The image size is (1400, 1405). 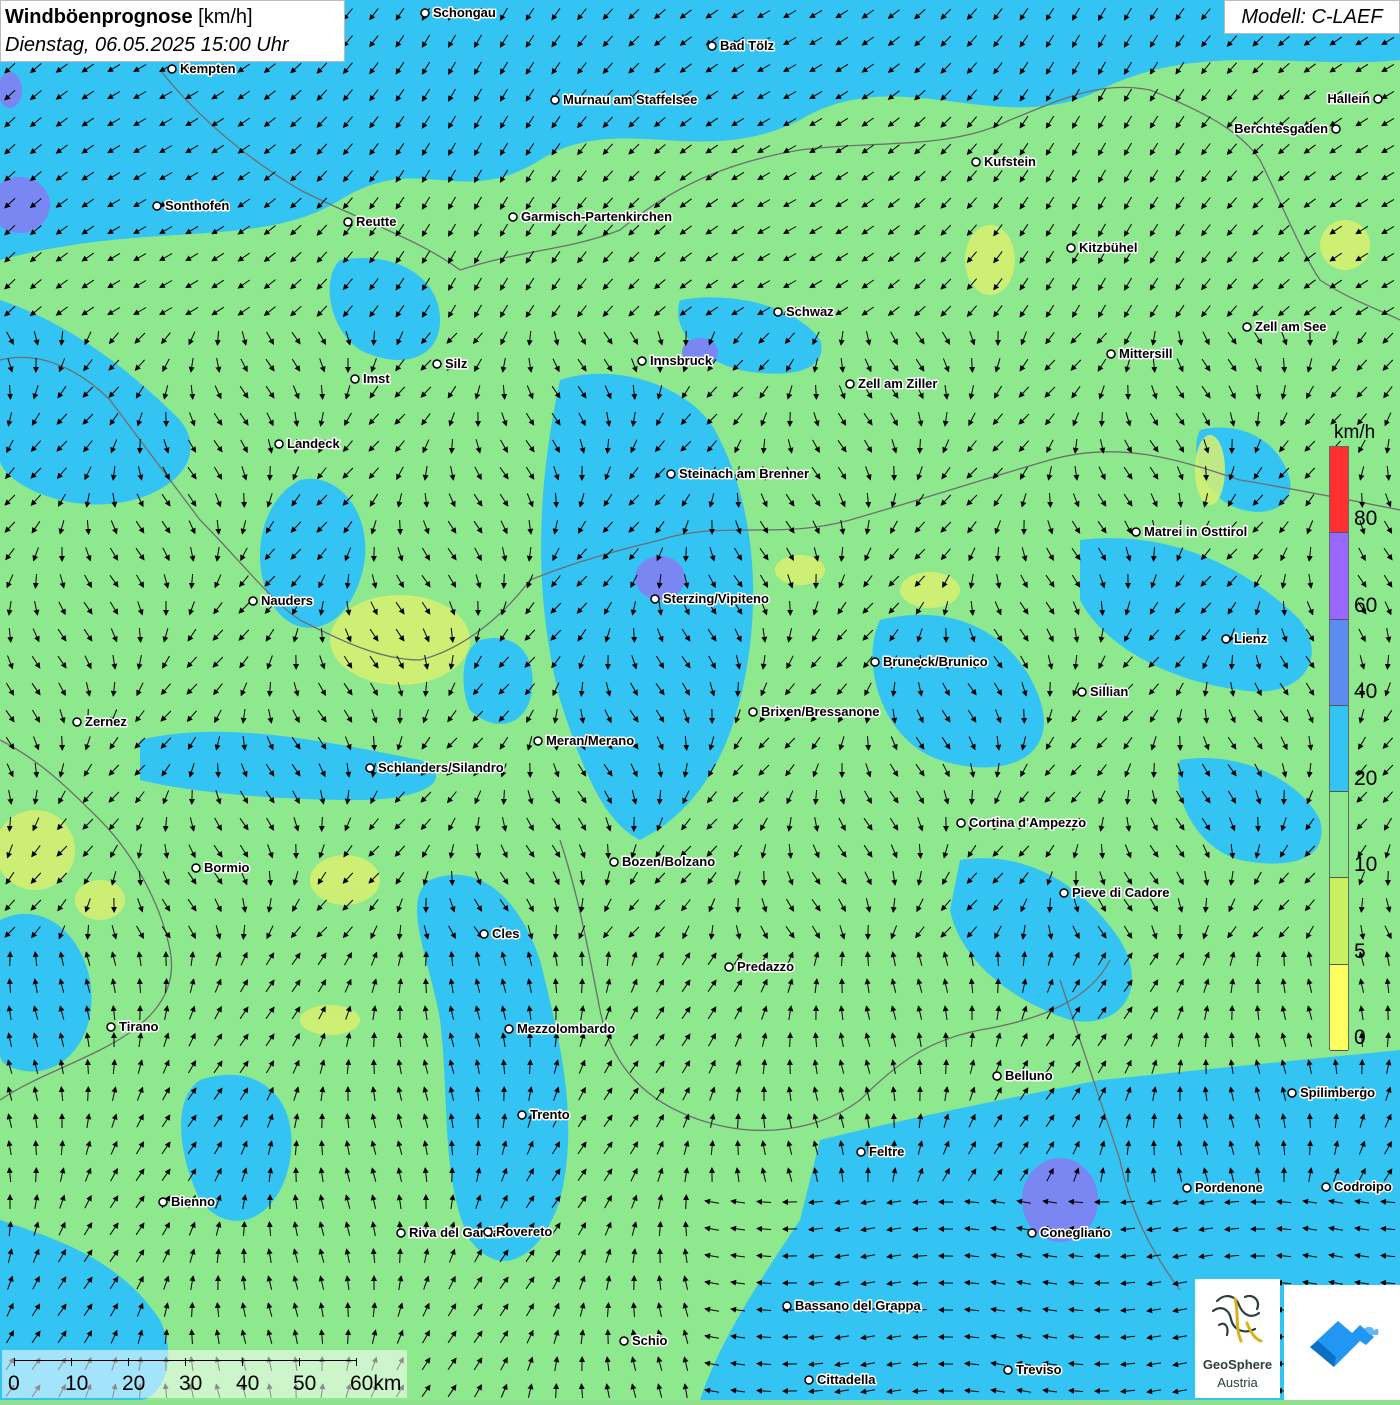 I want to click on city-marker: Pieve di Cadore, so click(x=1115, y=892).